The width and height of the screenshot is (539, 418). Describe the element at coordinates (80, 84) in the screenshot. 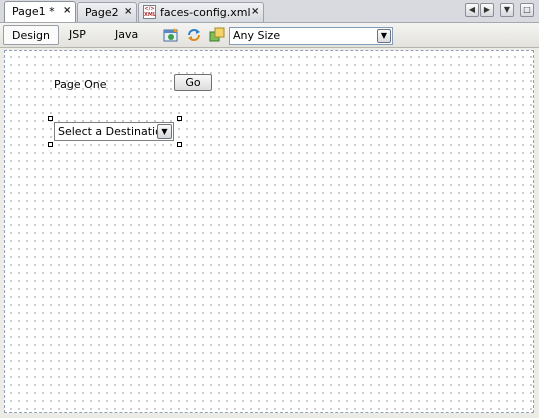

I see `static-text-page-one: Page One` at that location.